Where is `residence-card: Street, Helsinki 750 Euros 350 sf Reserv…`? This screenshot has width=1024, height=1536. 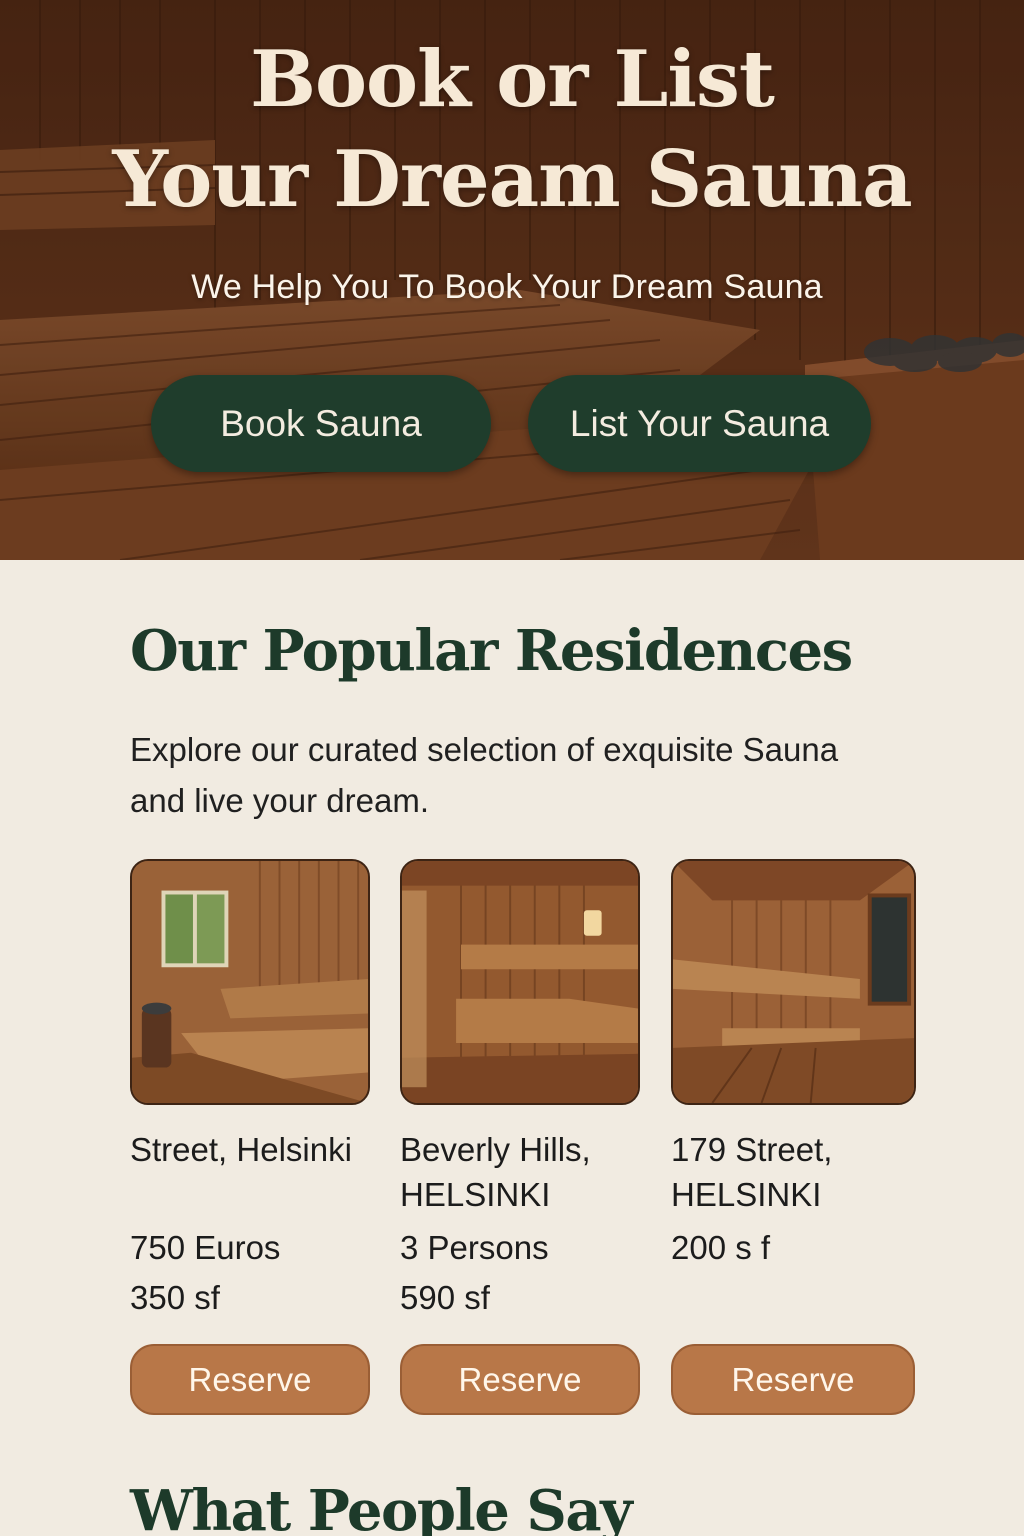 residence-card: Street, Helsinki 750 Euros 350 sf Reserv… is located at coordinates (252, 1137).